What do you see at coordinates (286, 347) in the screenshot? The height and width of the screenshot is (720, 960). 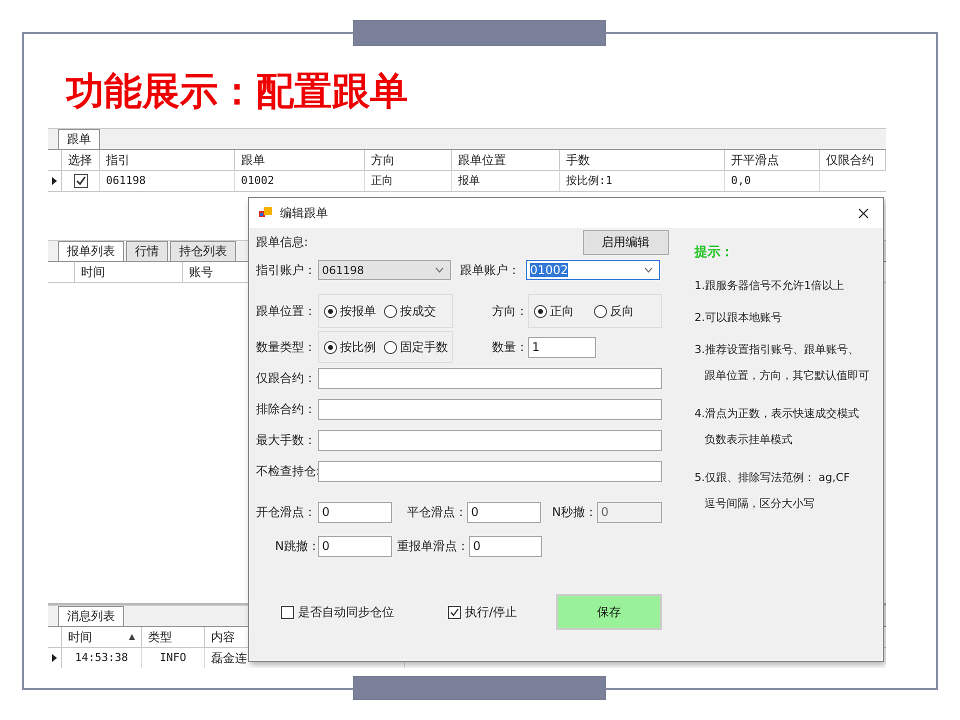 I see `form-label: 数量类型：` at bounding box center [286, 347].